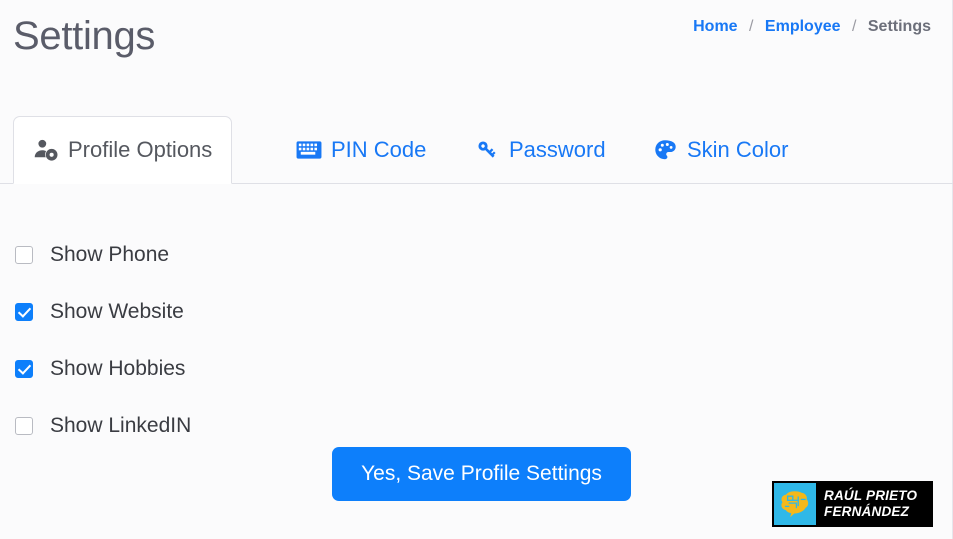  Describe the element at coordinates (557, 149) in the screenshot. I see `tab-label: Password` at that location.